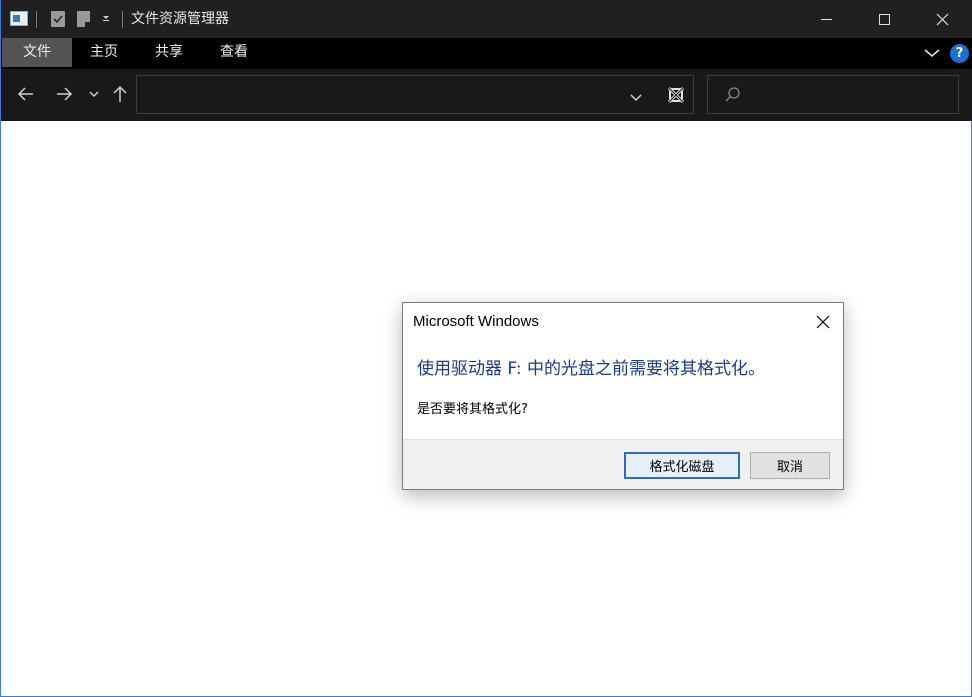 Image resolution: width=972 pixels, height=697 pixels. I want to click on maximize-button, so click(884, 19).